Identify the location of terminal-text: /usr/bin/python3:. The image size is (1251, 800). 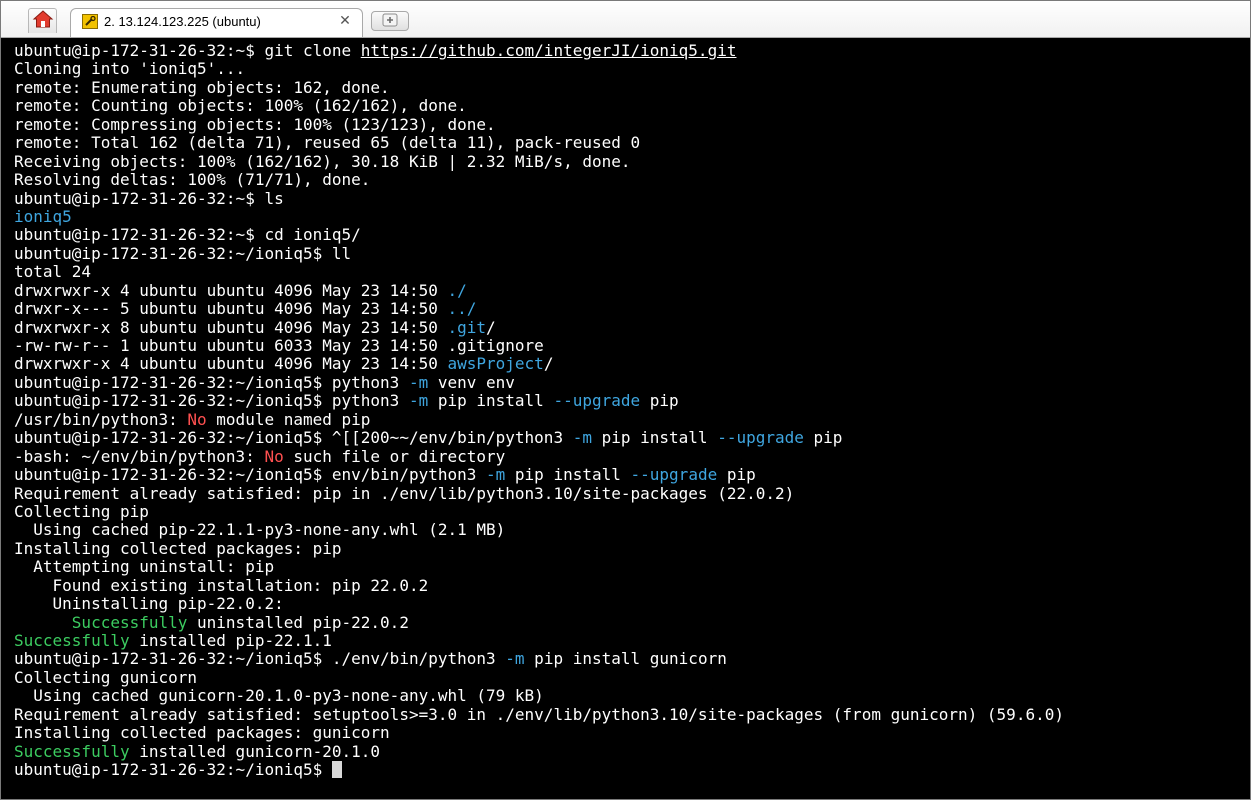
(101, 419).